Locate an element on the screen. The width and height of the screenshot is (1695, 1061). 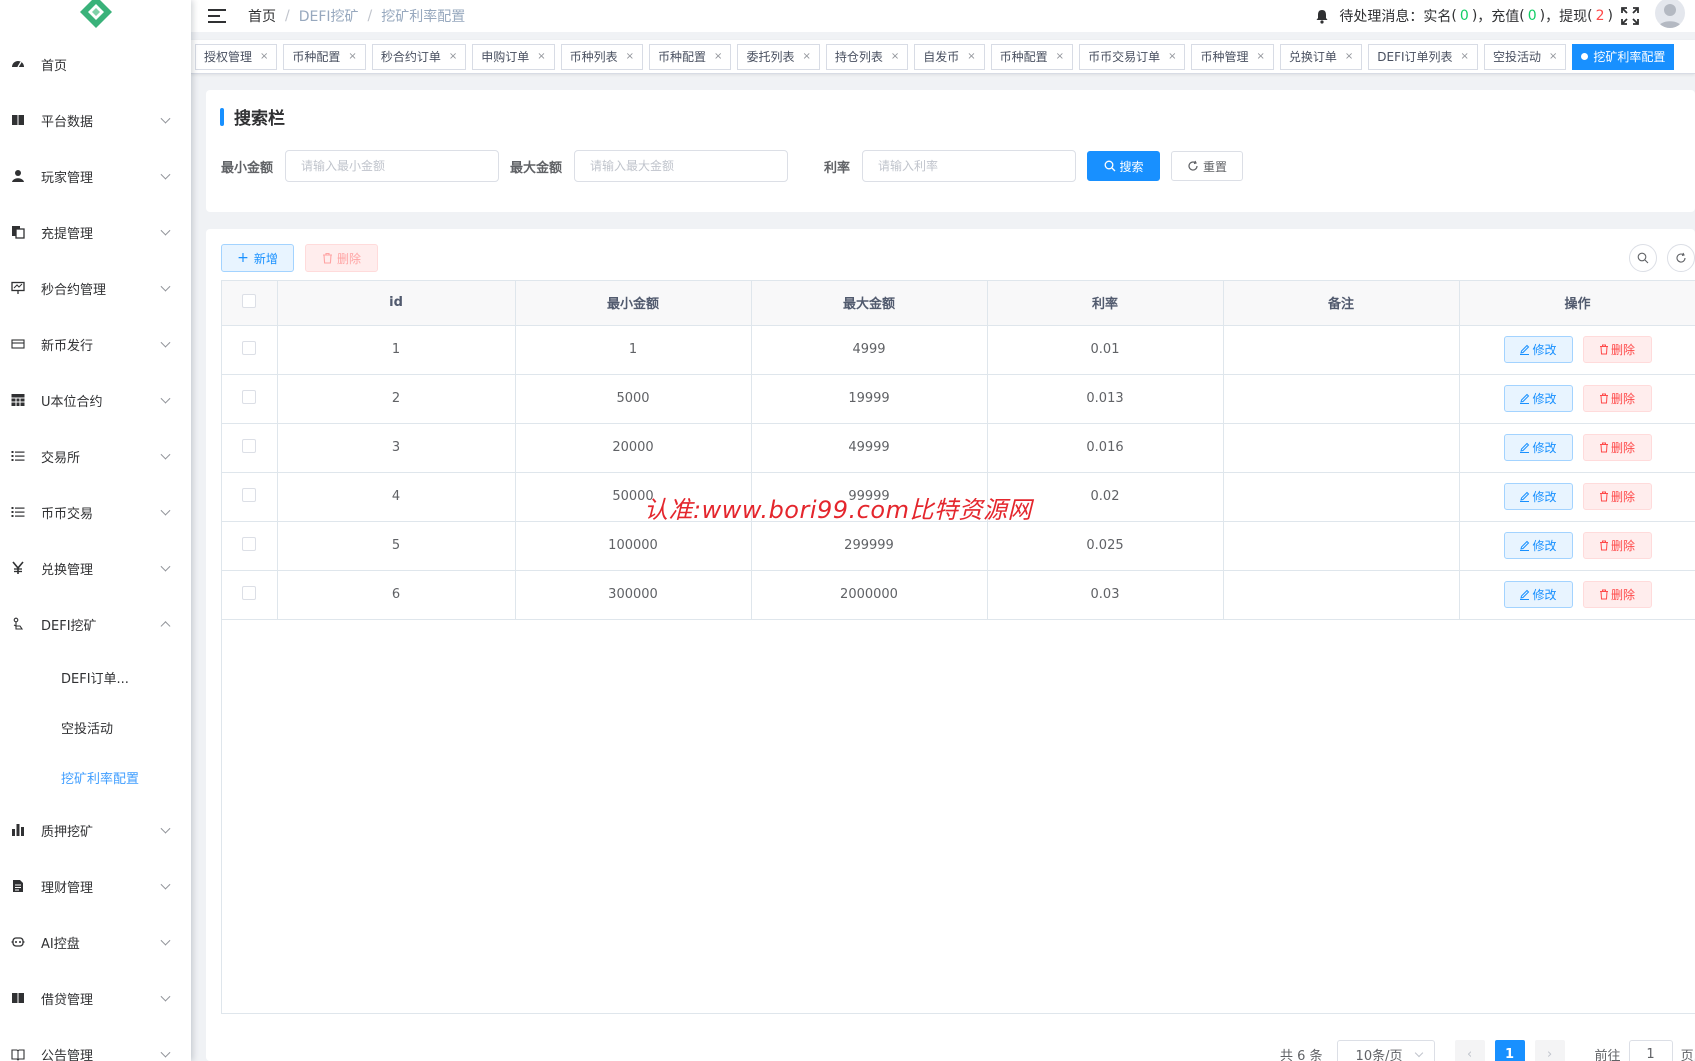
bell-icon is located at coordinates (1322, 16).